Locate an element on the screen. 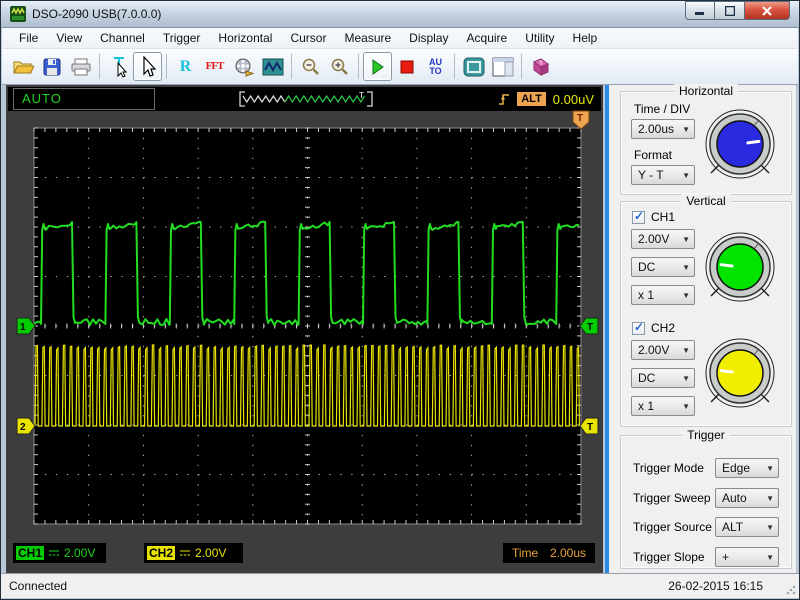 This screenshot has width=800, height=600. ch2-trigger-level-marker: T is located at coordinates (589, 426).